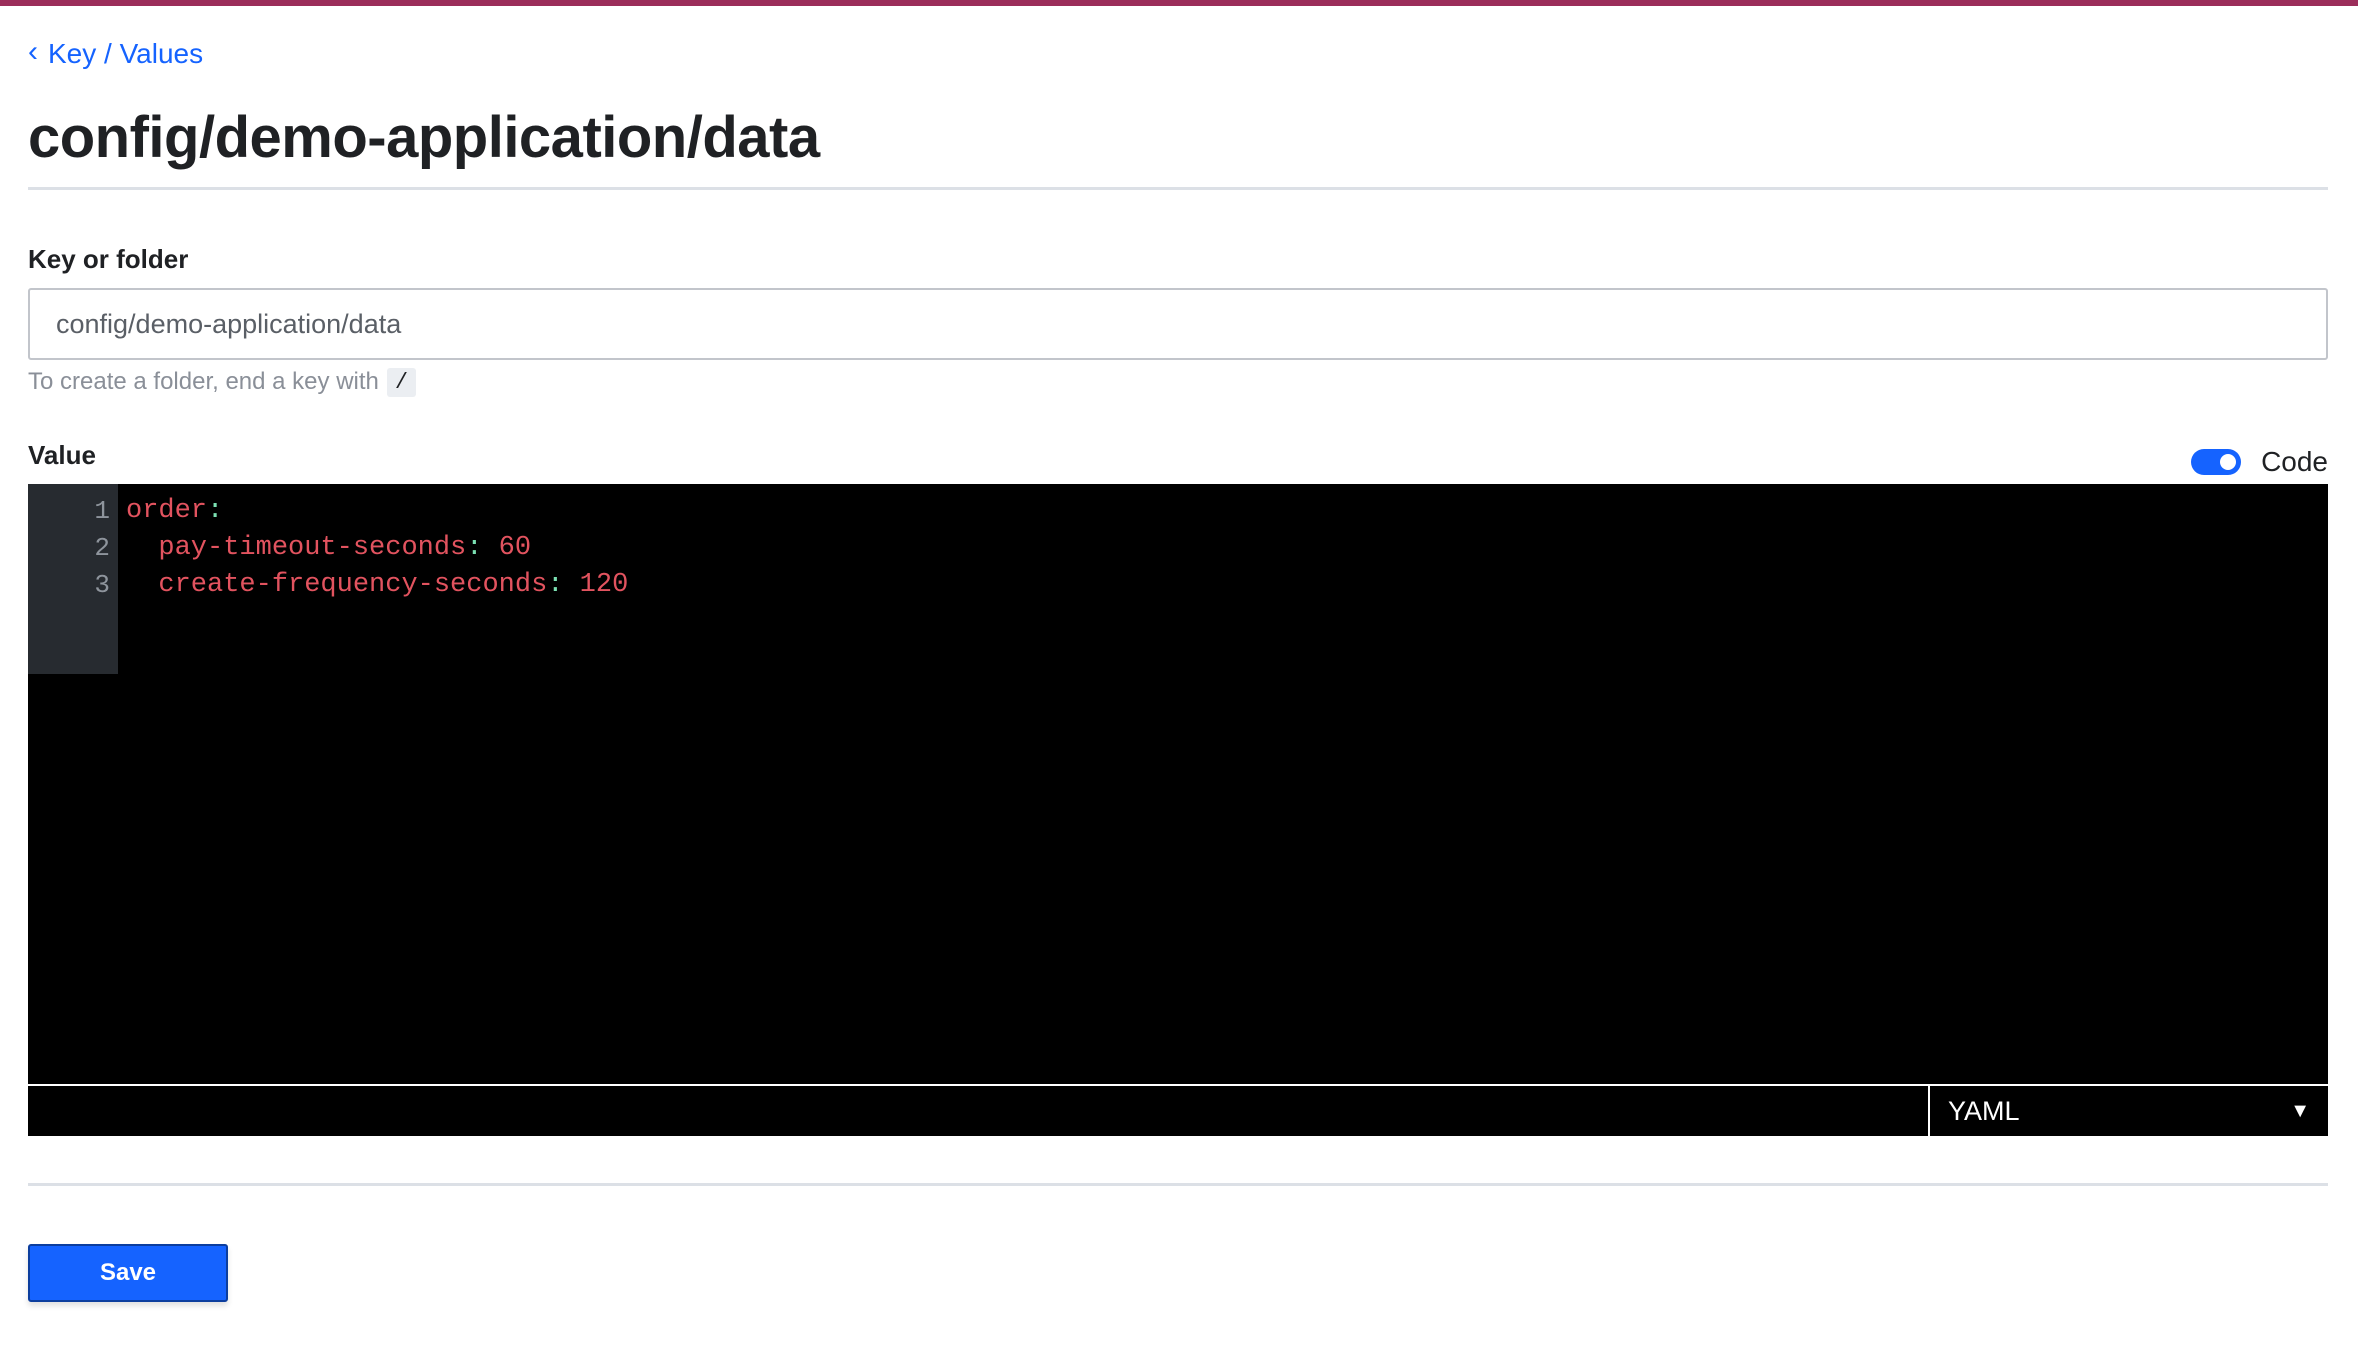 The image size is (2358, 1360). Describe the element at coordinates (1178, 188) in the screenshot. I see `title-divider` at that location.